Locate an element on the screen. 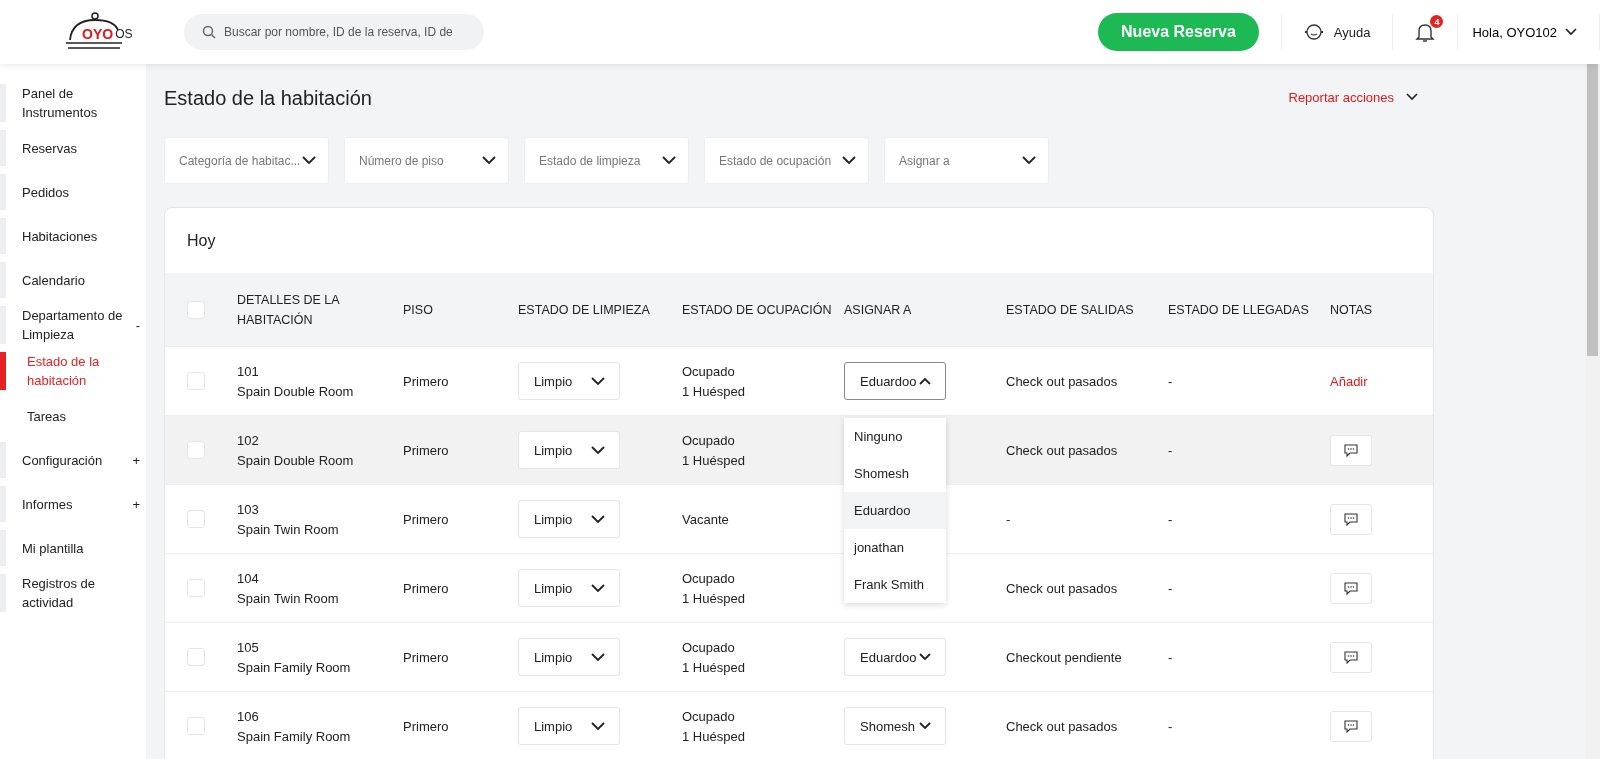 The image size is (1600, 759). add-note-link: Añadir is located at coordinates (1349, 381).